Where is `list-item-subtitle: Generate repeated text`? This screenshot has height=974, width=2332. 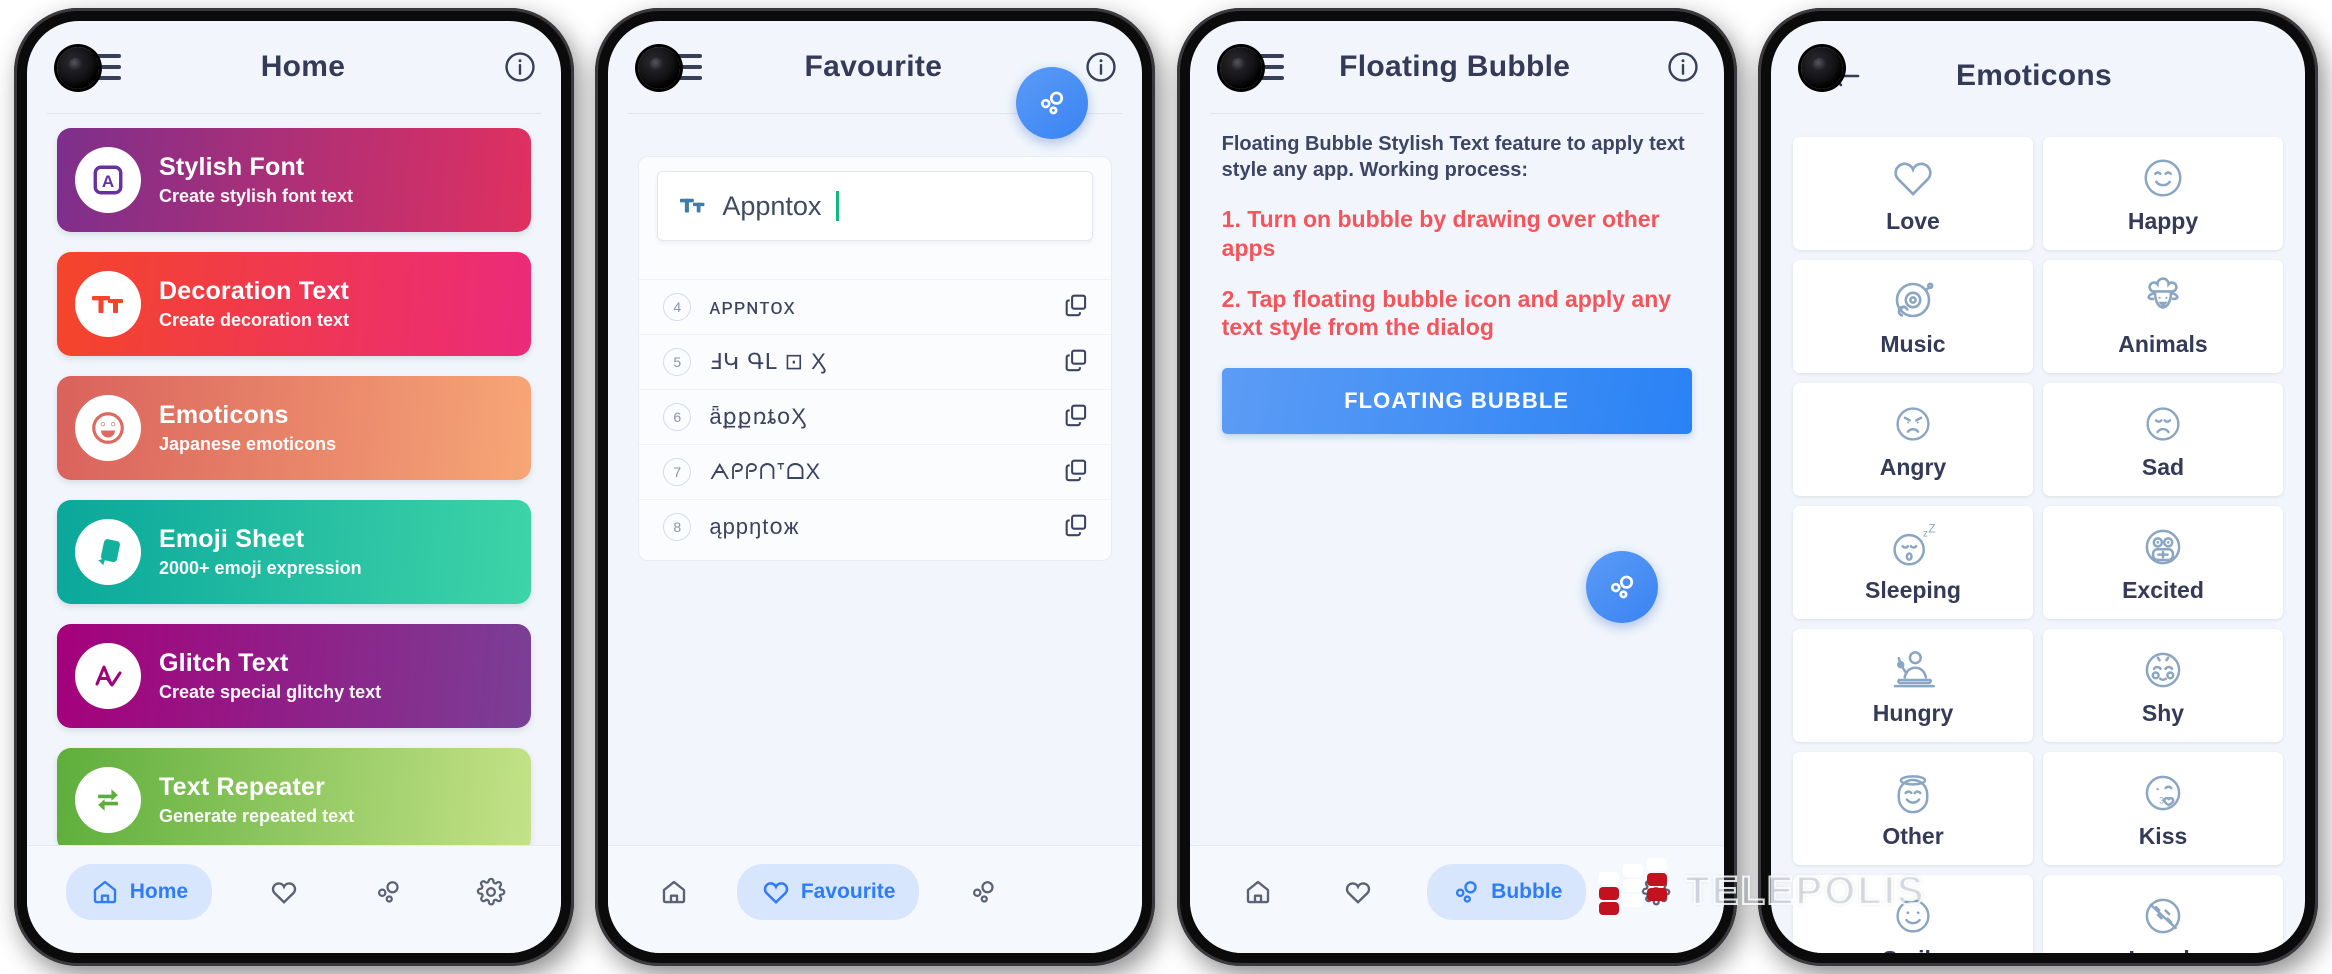 list-item-subtitle: Generate repeated text is located at coordinates (257, 815).